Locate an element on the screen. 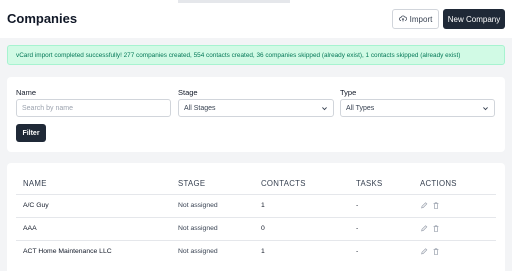 The image size is (512, 271). company-contacts: 0 is located at coordinates (263, 228).